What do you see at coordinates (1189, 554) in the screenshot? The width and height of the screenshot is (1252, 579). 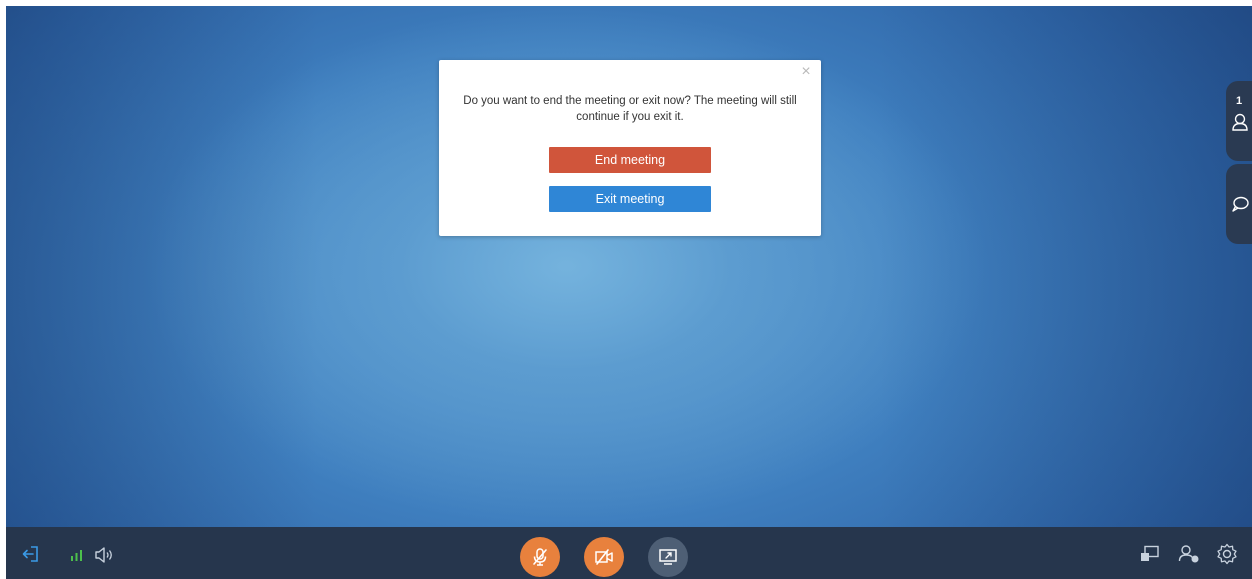 I see `participants-manage-icon` at bounding box center [1189, 554].